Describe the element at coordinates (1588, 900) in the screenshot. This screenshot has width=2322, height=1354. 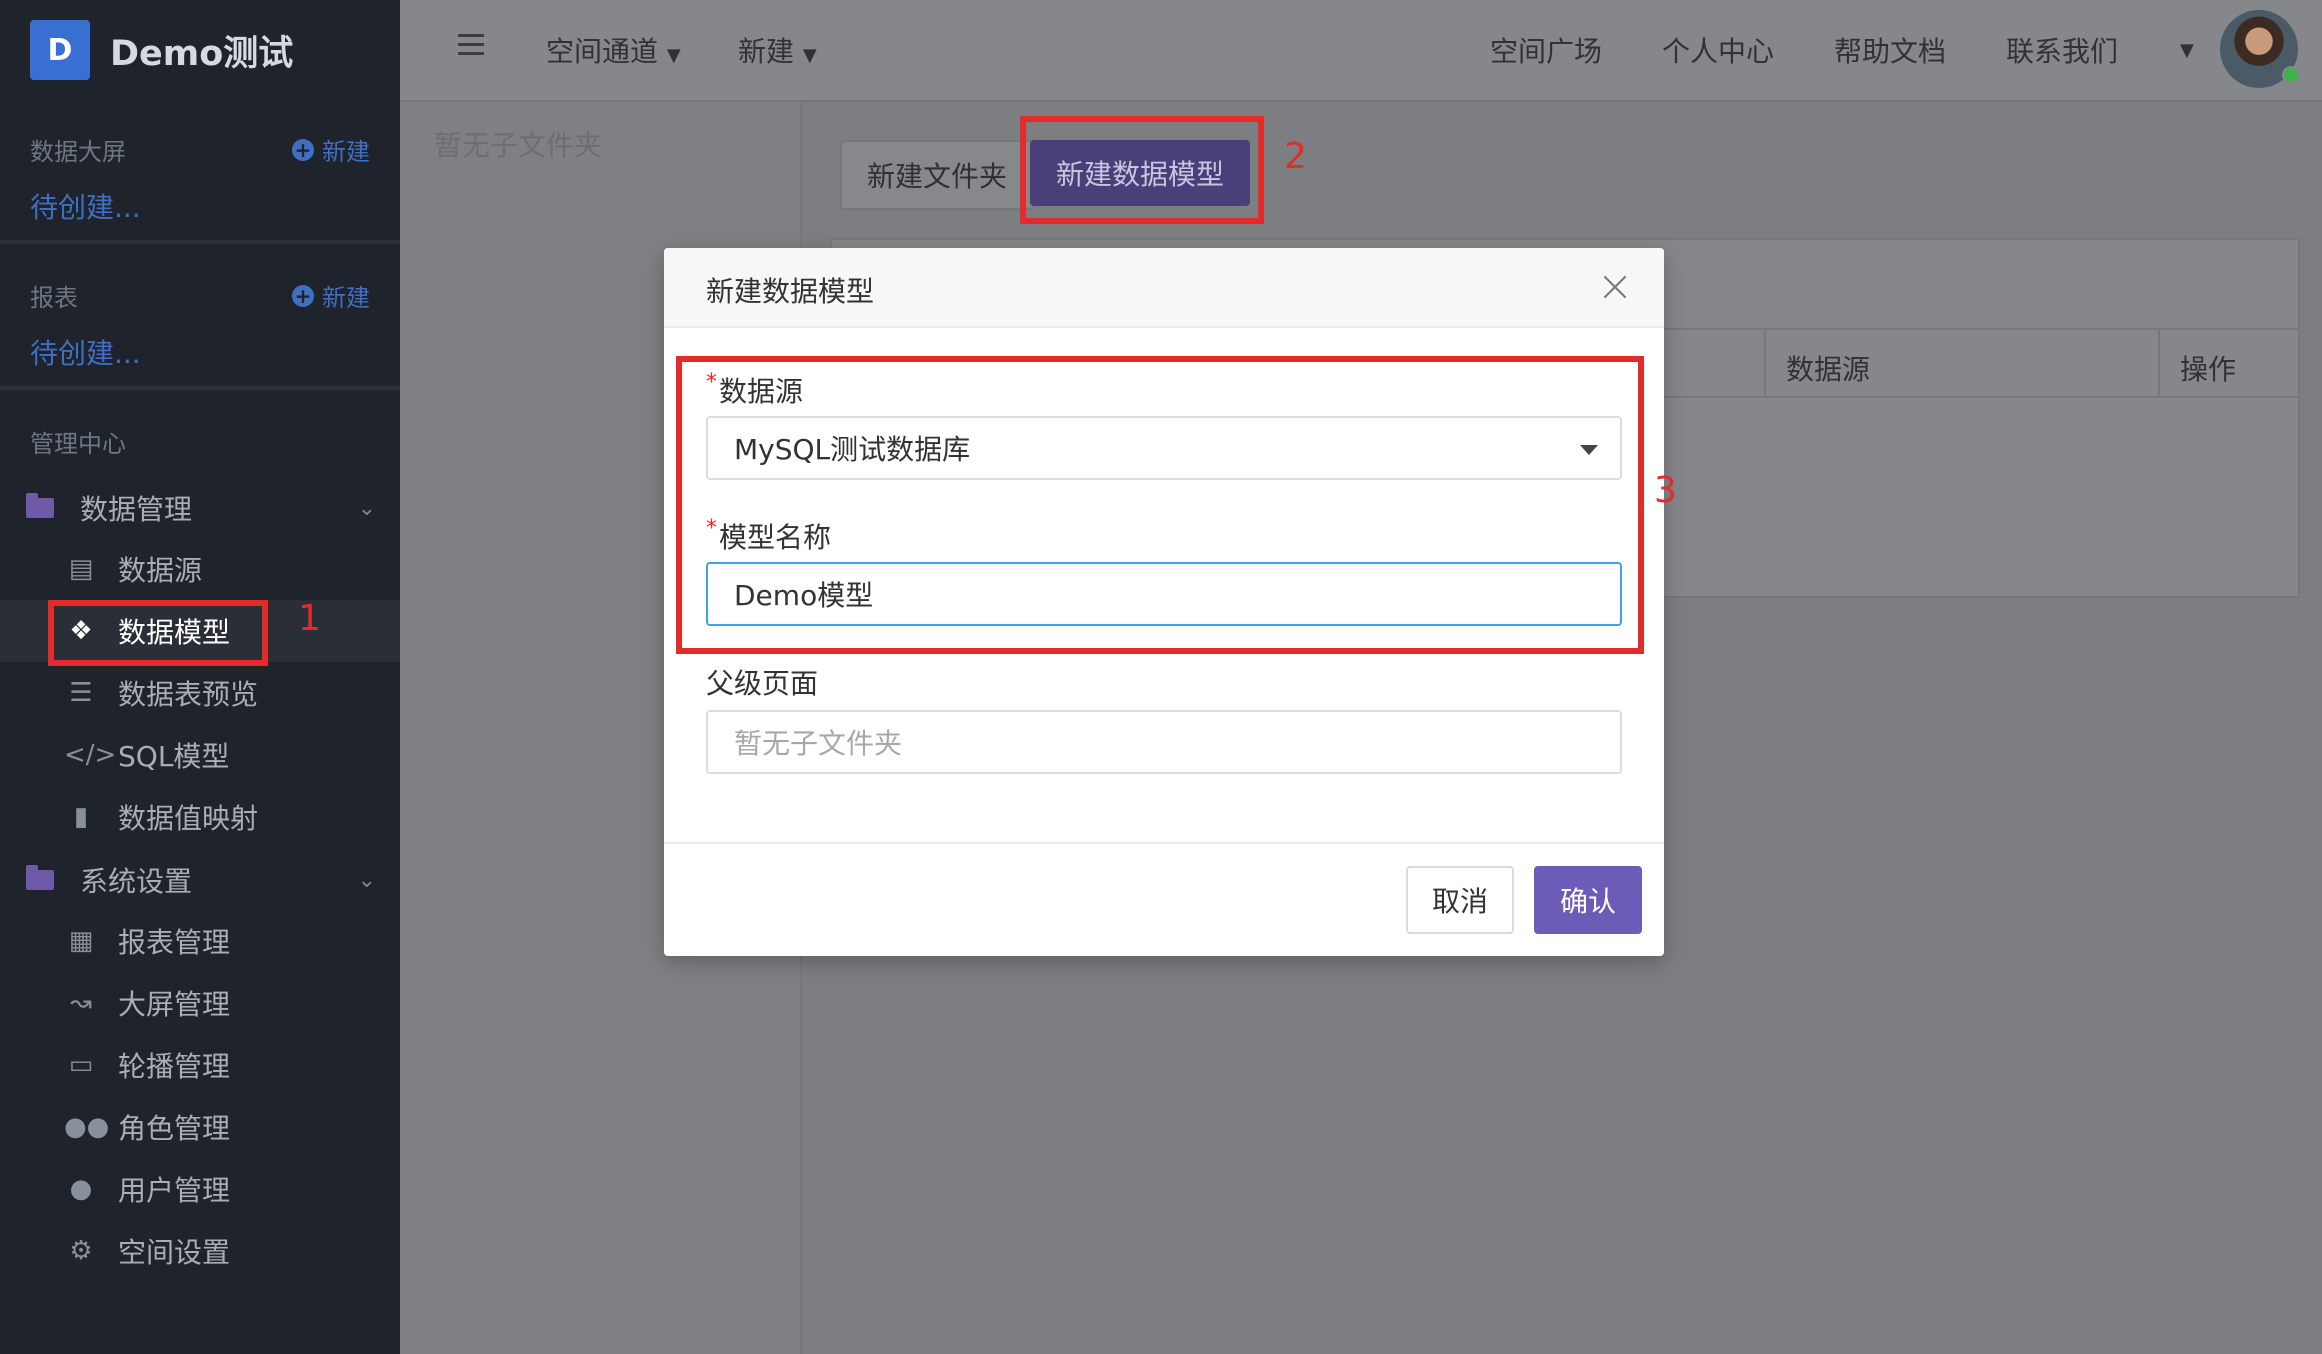
I see `confirm-button: 确认` at that location.